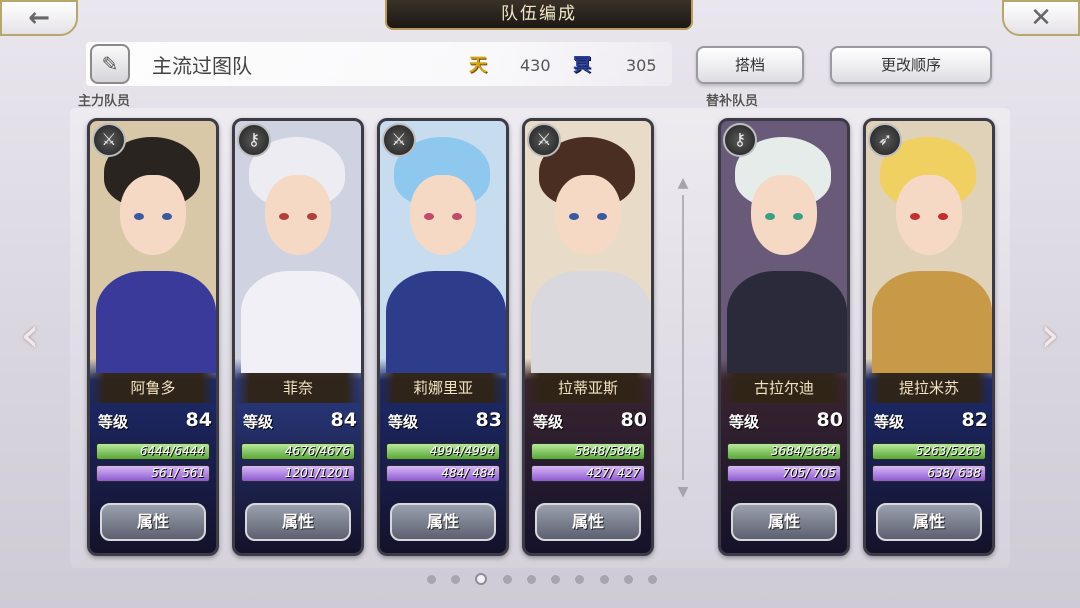  What do you see at coordinates (202, 66) in the screenshot?
I see `team-name: 主流过图队` at bounding box center [202, 66].